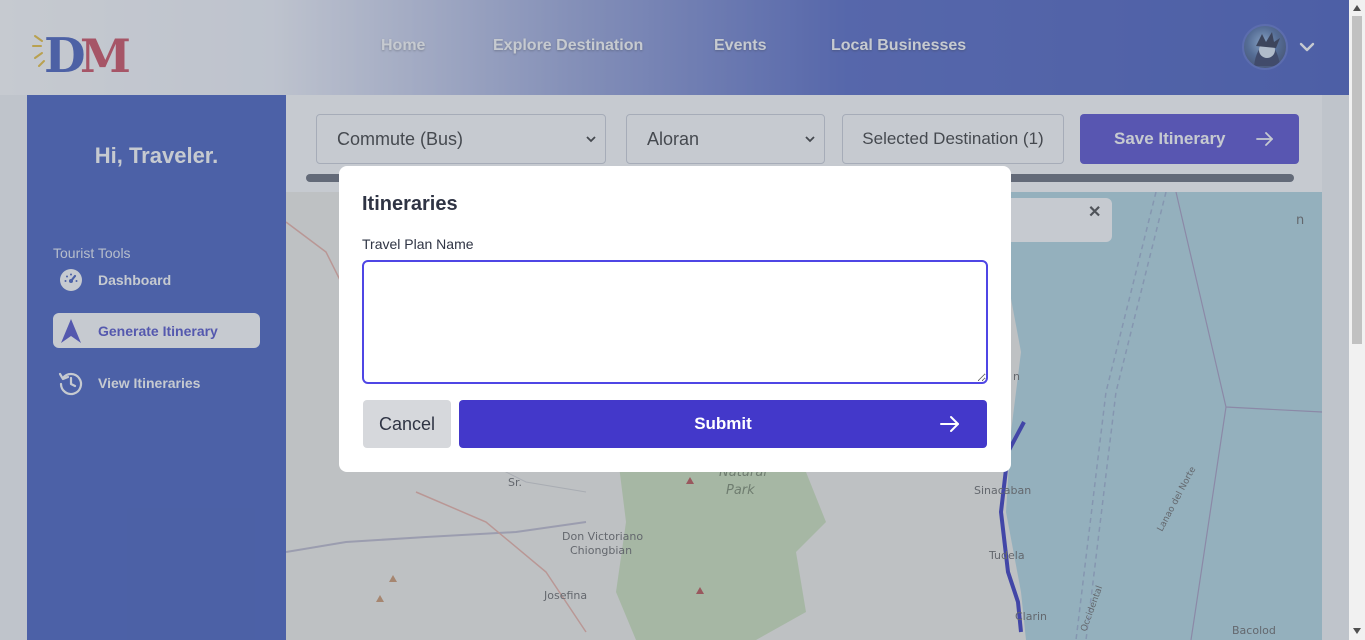  I want to click on cancel-button: Cancel, so click(407, 424).